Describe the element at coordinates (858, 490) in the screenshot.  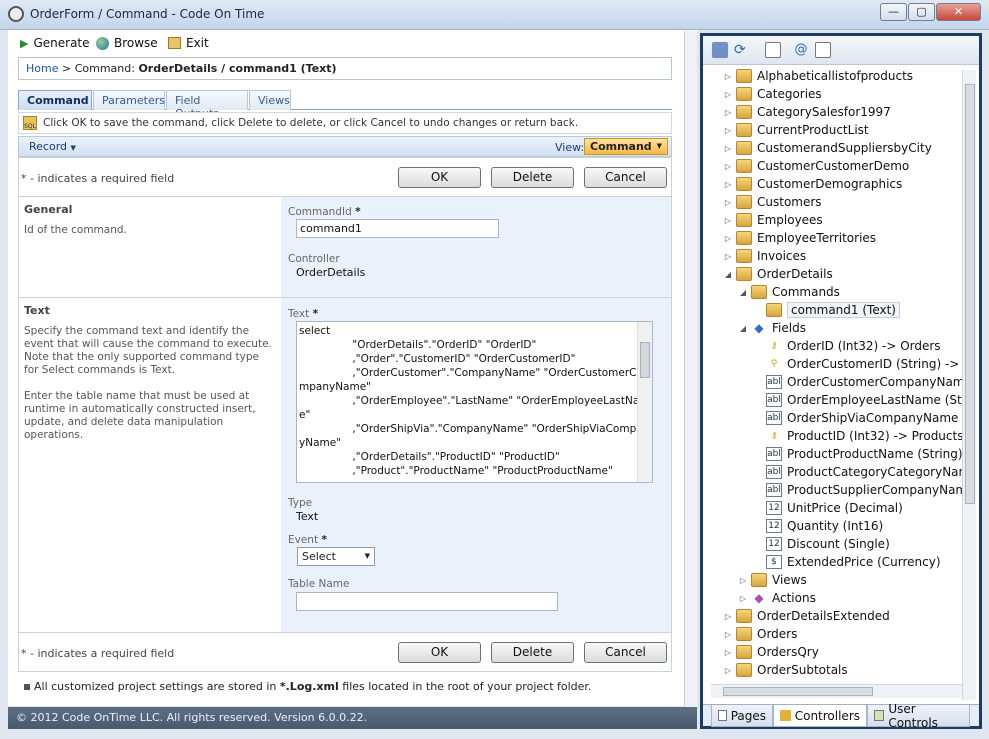
I see `tree-node: abl ProductSupplierCompanyName` at that location.